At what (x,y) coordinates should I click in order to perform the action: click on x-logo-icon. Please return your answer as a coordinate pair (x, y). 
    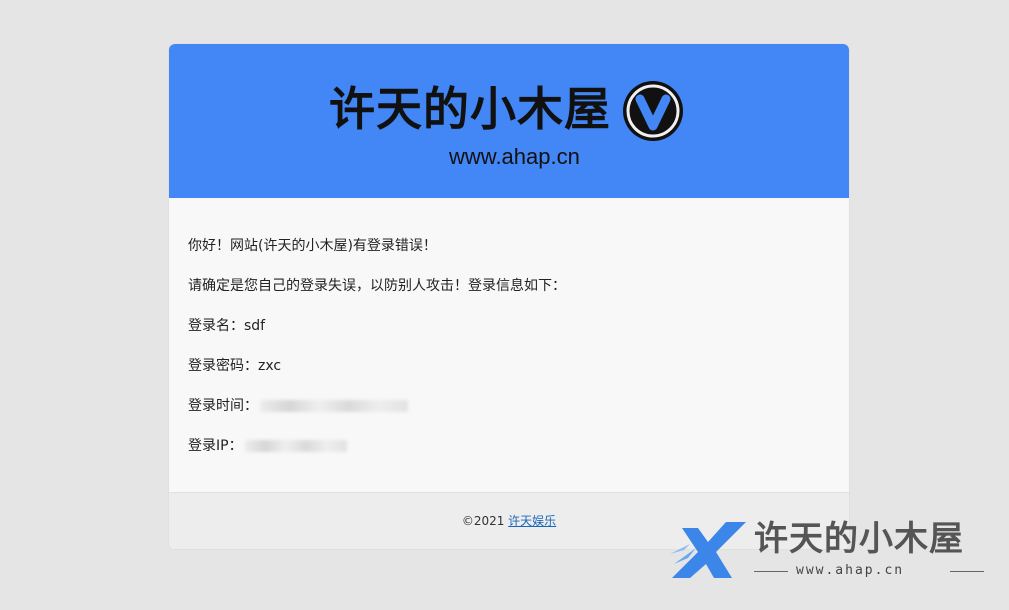
    Looking at the image, I should click on (708, 550).